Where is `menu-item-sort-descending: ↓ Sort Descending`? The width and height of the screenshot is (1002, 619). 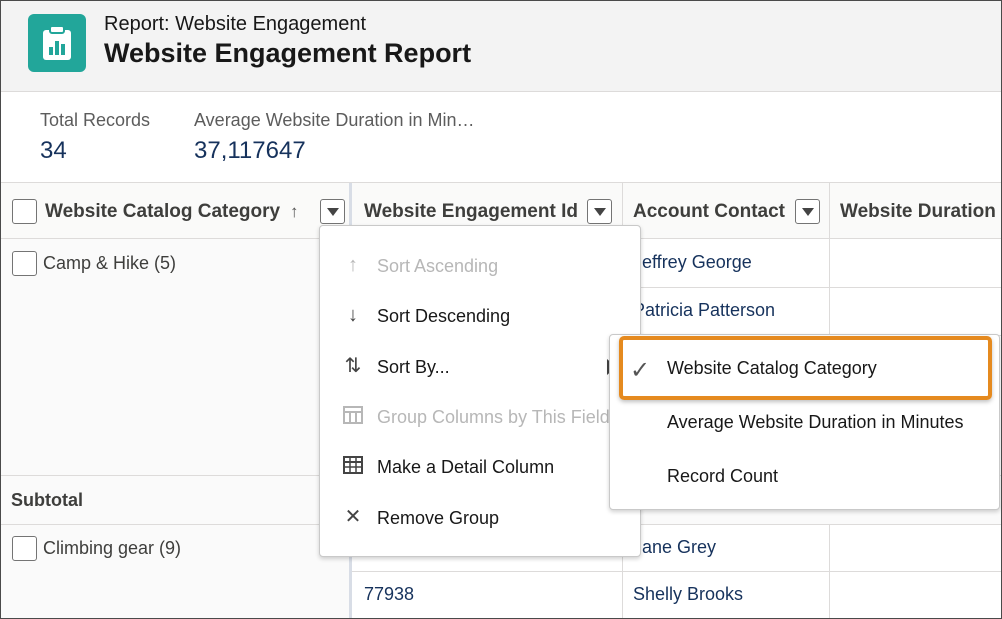 menu-item-sort-descending: ↓ Sort Descending is located at coordinates (480, 316).